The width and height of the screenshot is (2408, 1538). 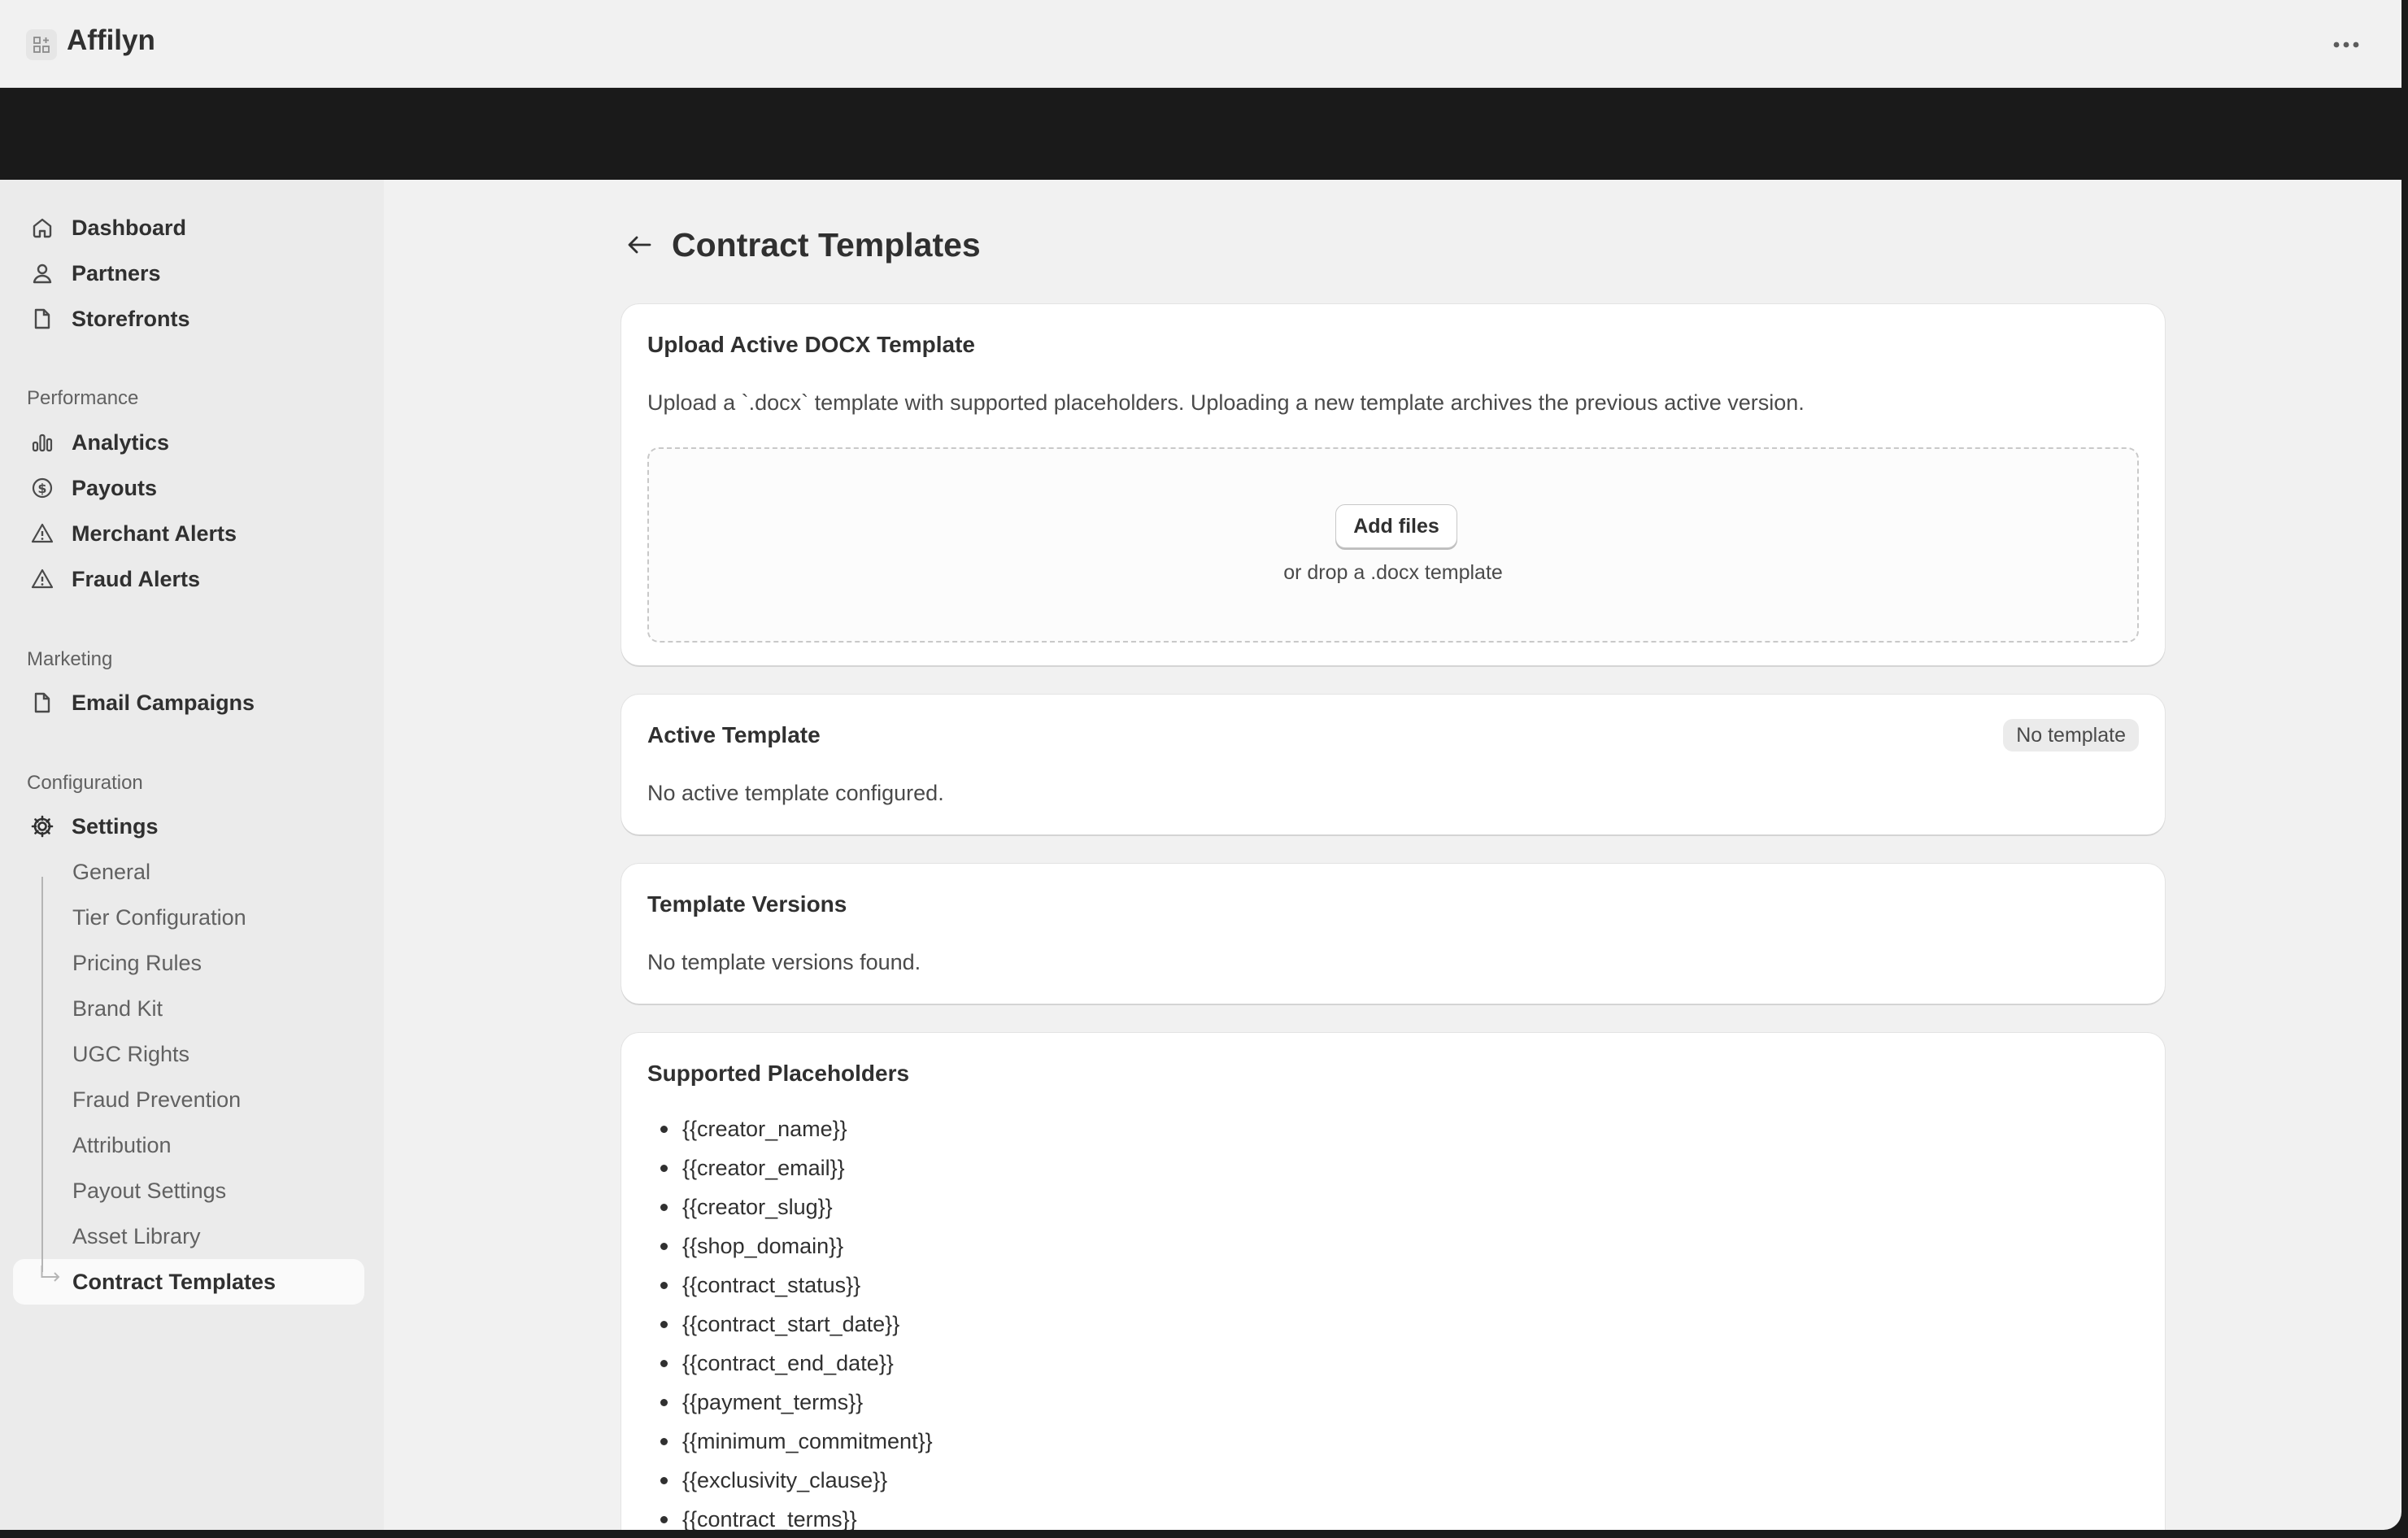 What do you see at coordinates (1200, 44) in the screenshot?
I see `title-bar: Affilyn` at bounding box center [1200, 44].